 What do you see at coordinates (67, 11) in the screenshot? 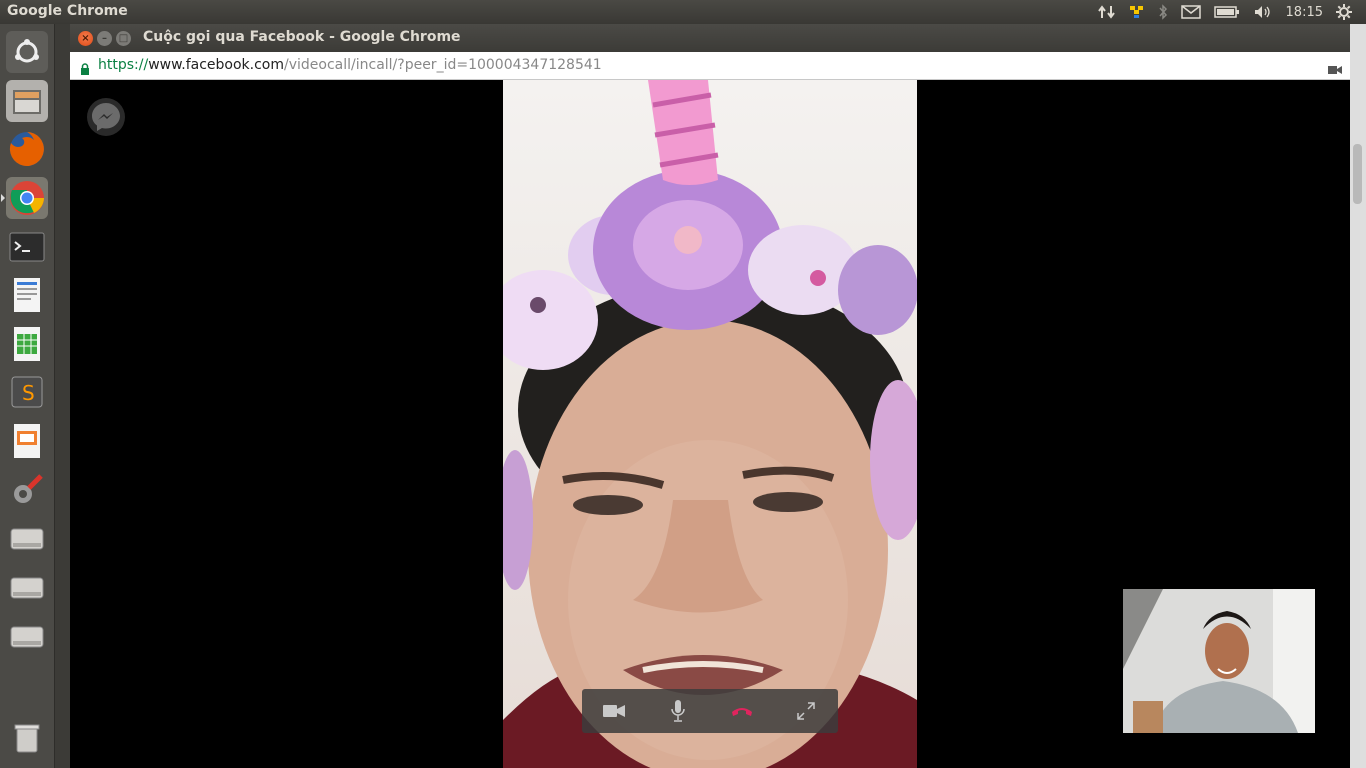
I see `active-app-name: Google Chrome` at bounding box center [67, 11].